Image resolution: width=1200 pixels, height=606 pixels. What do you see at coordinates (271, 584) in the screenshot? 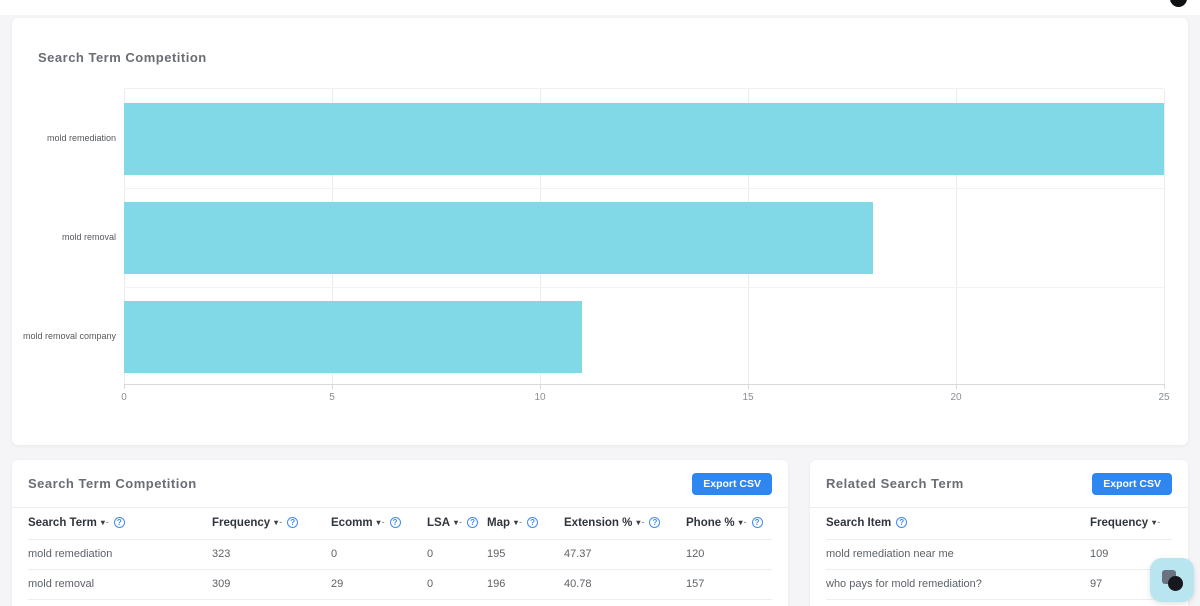
I see `table-cell: 309` at bounding box center [271, 584].